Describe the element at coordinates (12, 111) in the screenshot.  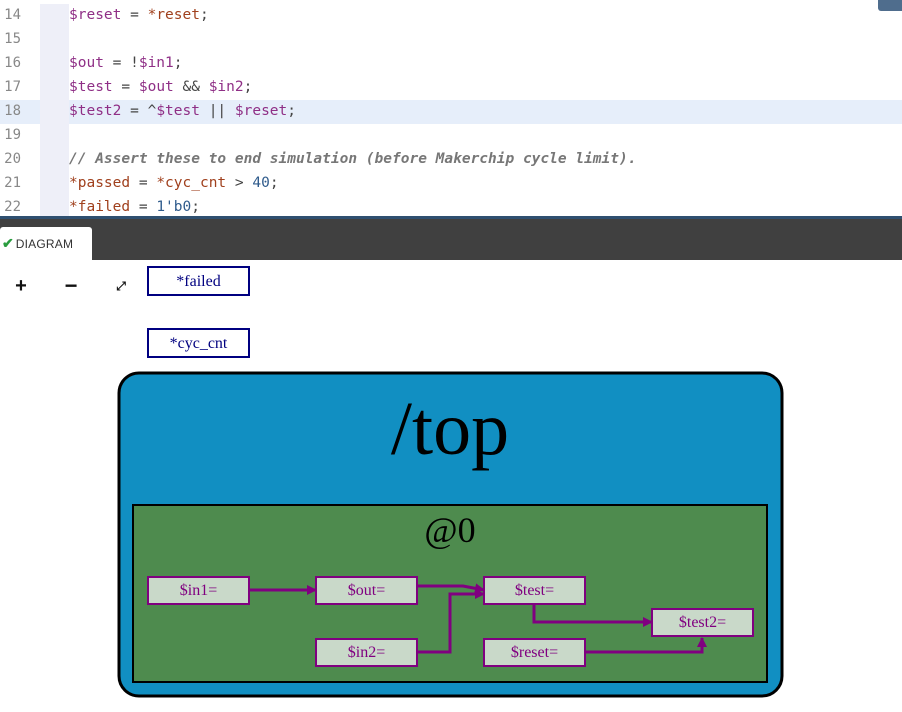
I see `line-number: 18` at that location.